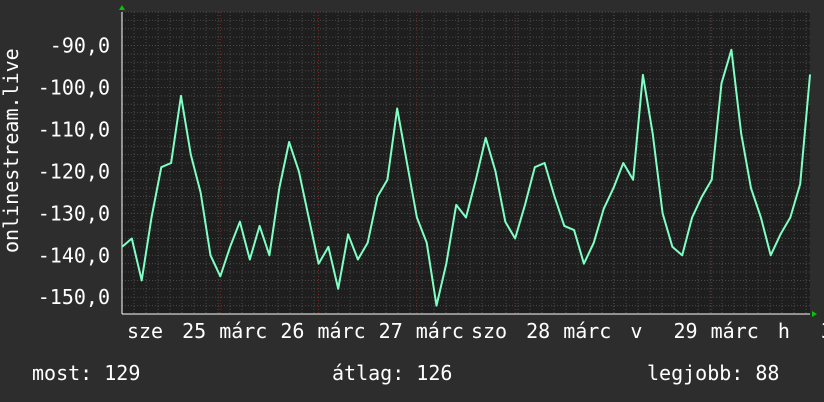 The width and height of the screenshot is (824, 402). Describe the element at coordinates (74, 171) in the screenshot. I see `y-tick-label: -120,0` at that location.